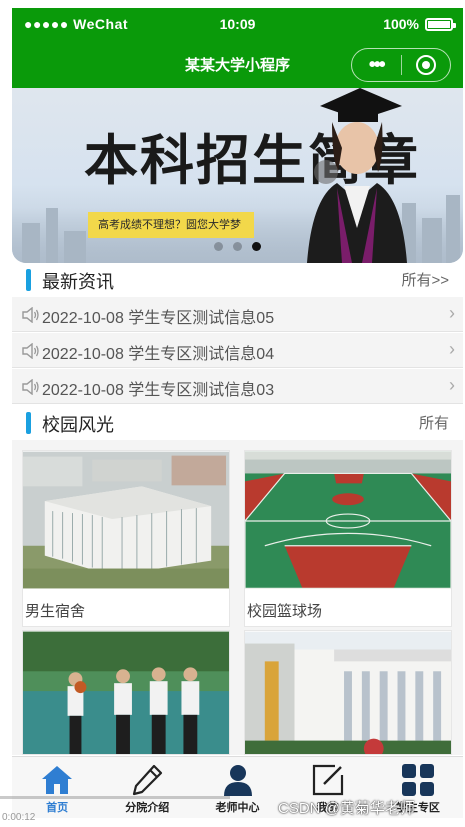 This screenshot has width=465, height=827. I want to click on tab-teachers: 老师中心, so click(237, 787).